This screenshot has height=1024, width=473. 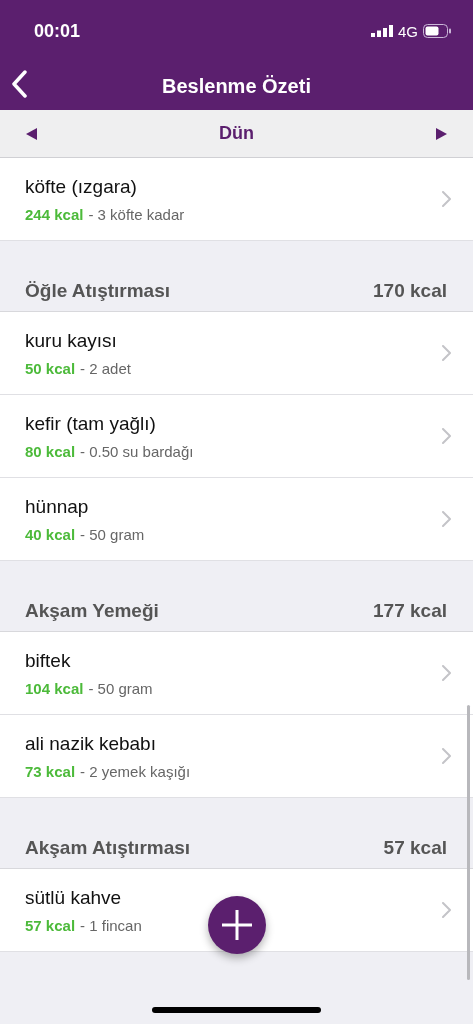 I want to click on meal-total: 177 kcal, so click(x=410, y=611).